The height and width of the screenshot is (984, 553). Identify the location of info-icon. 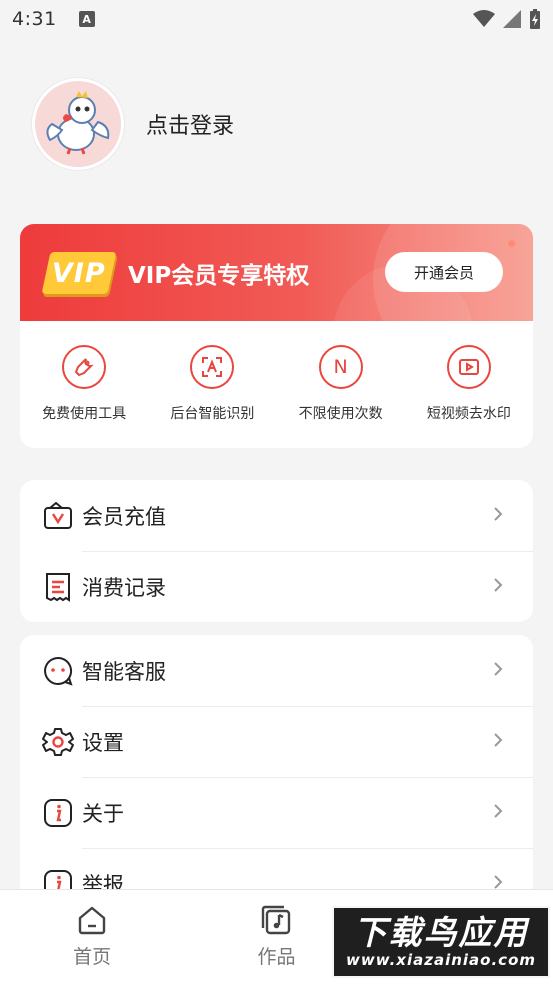
(58, 813).